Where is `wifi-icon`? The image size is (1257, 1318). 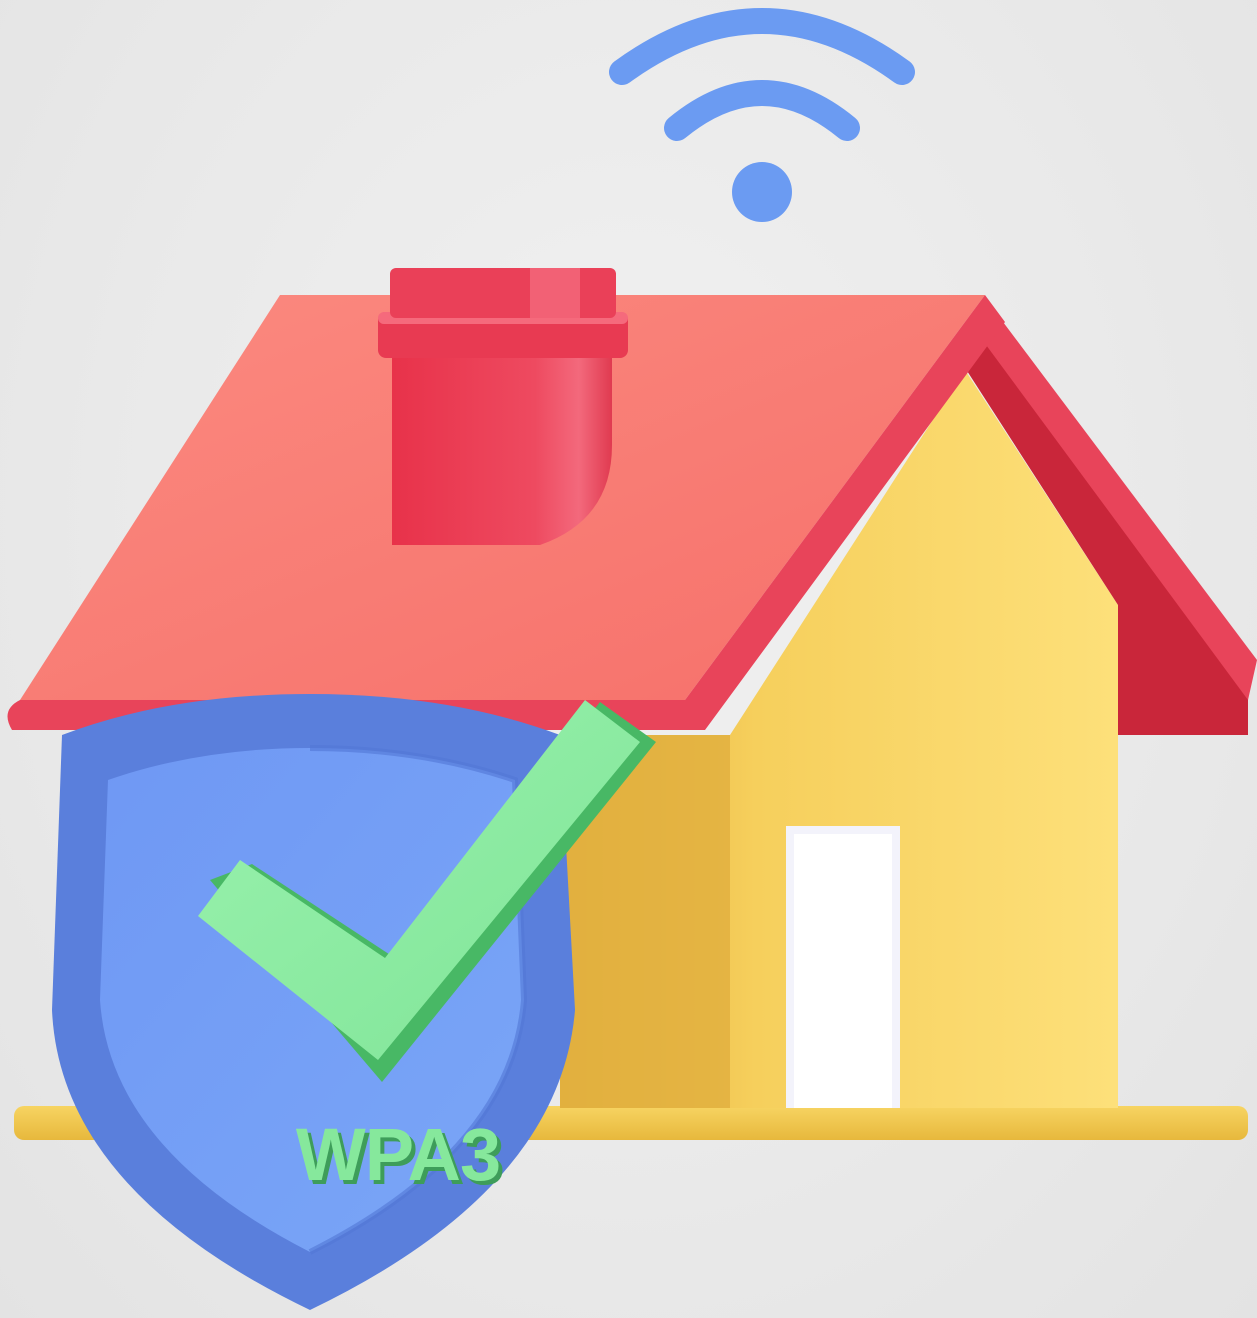
wifi-icon is located at coordinates (762, 115).